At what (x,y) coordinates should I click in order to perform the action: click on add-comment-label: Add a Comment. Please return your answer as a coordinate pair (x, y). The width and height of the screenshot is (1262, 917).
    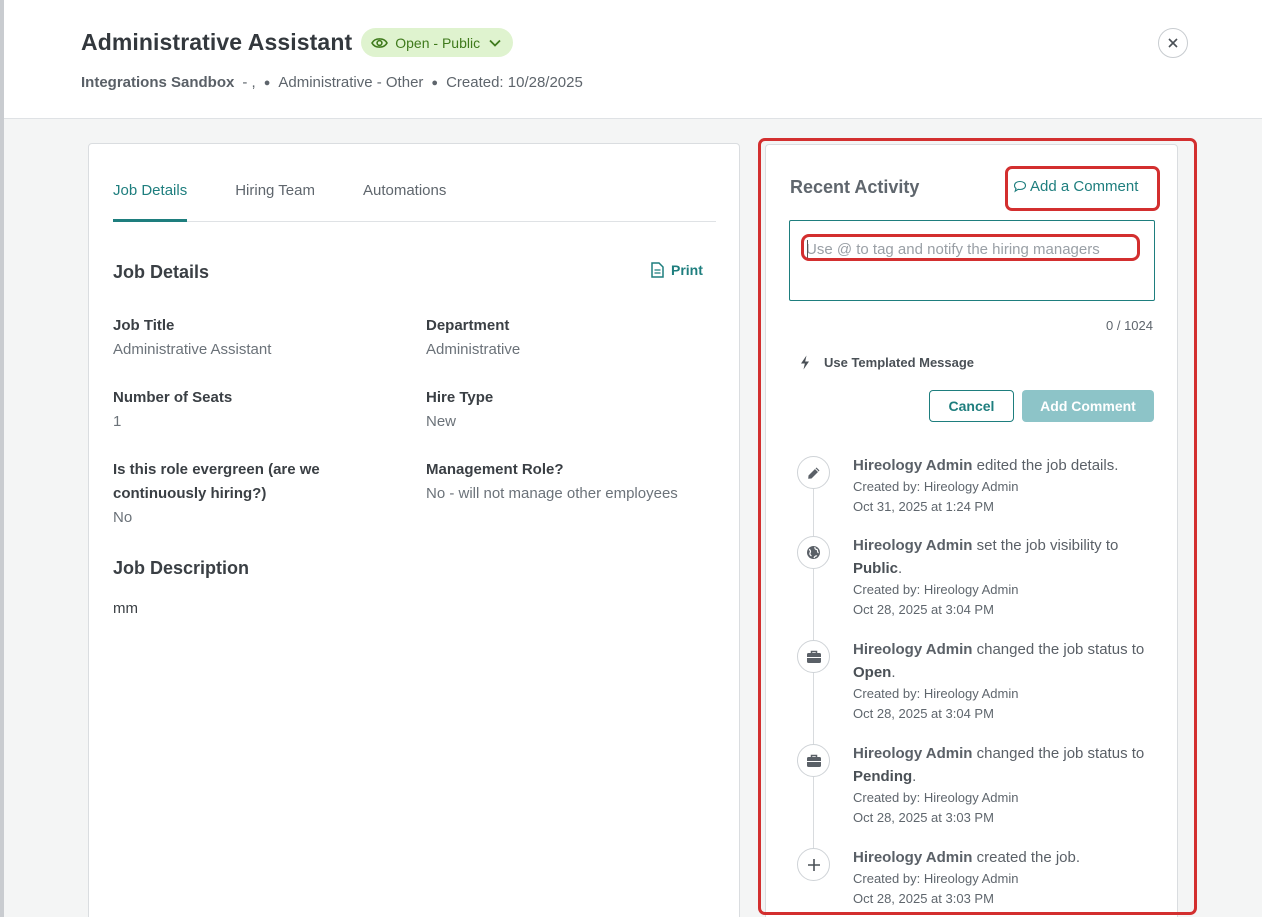
    Looking at the image, I should click on (1084, 186).